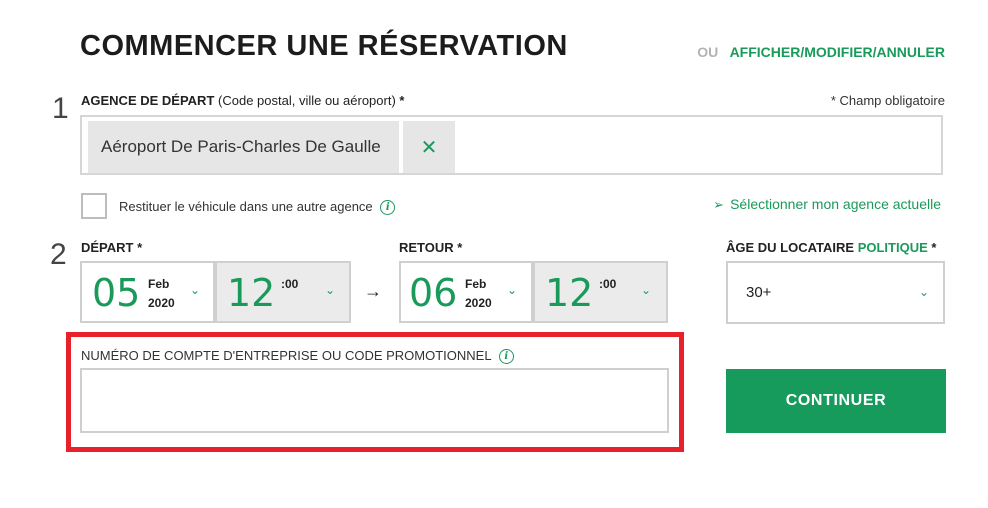 This screenshot has height=508, width=988. I want to click on renter-age-label: ÂGE DU LOCATAIRE POLITIQUE *, so click(831, 247).